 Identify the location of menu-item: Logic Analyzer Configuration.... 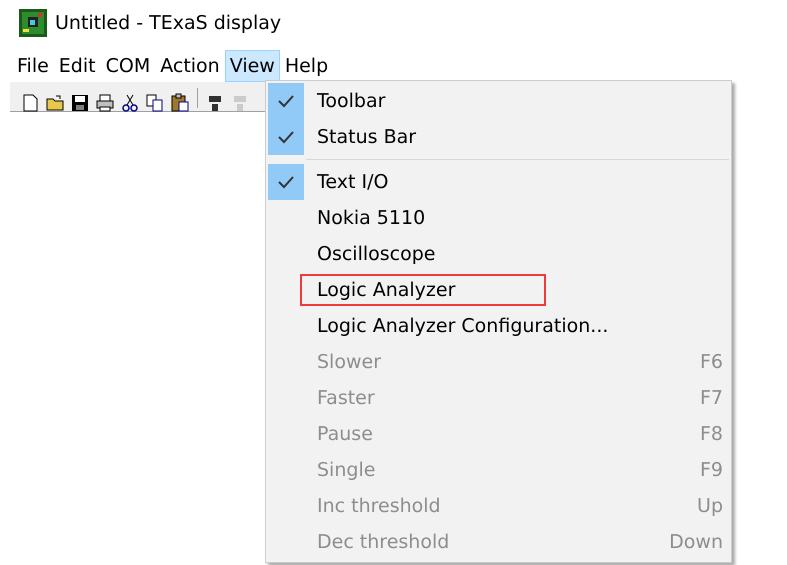
(498, 326).